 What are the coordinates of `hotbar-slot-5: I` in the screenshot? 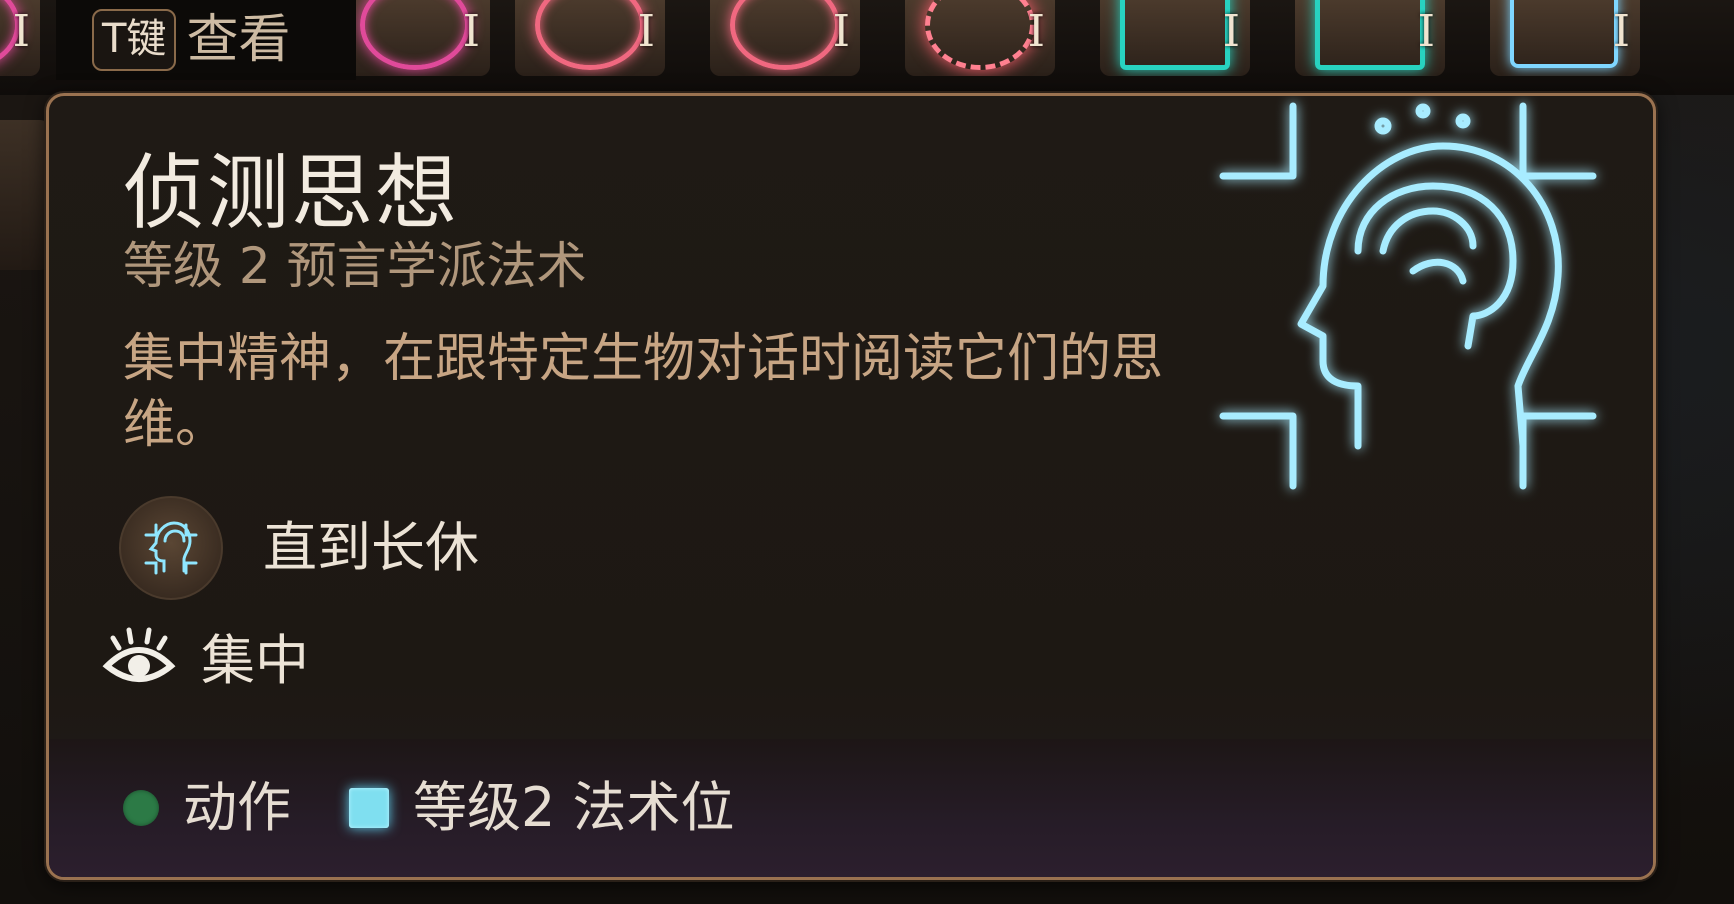 It's located at (1175, 38).